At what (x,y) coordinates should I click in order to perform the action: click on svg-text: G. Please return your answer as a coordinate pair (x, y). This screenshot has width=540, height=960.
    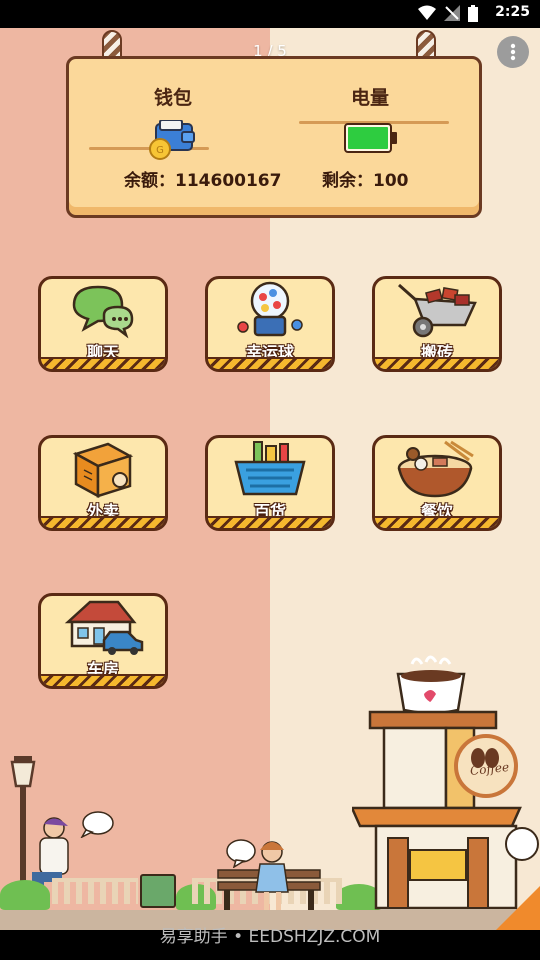
    Looking at the image, I should click on (160, 150).